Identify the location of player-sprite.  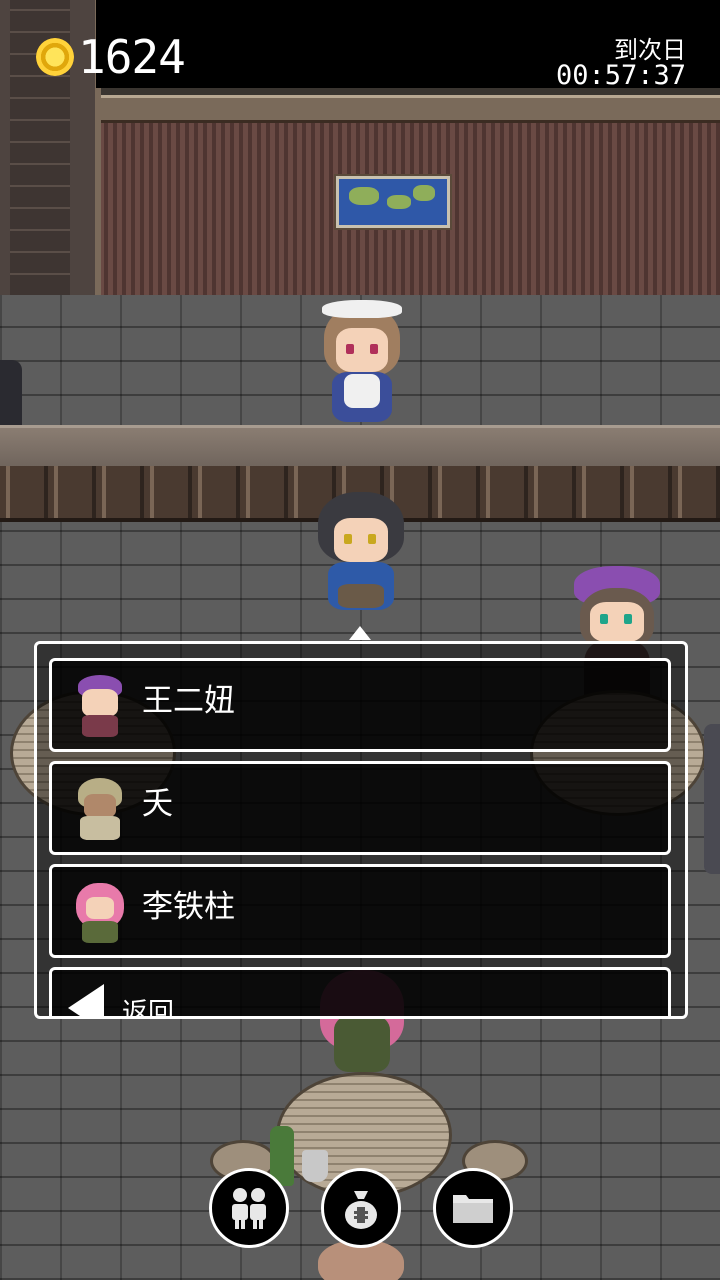
(361, 553).